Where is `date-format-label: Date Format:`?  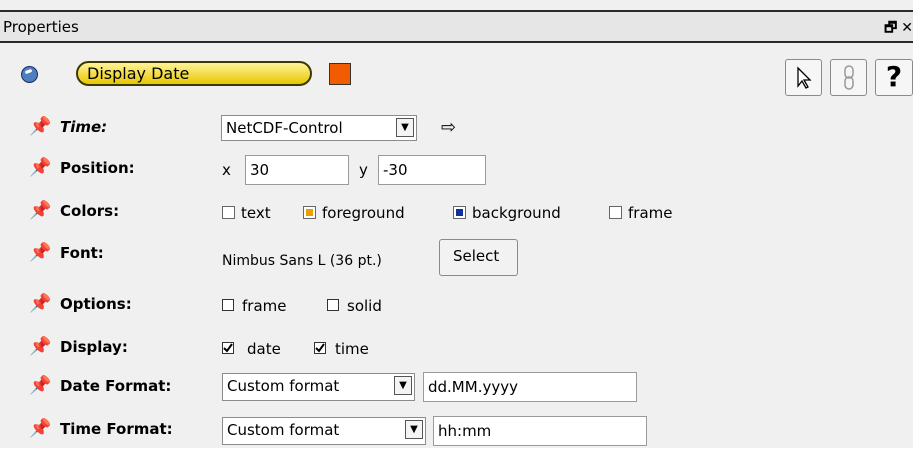
date-format-label: Date Format: is located at coordinates (116, 386).